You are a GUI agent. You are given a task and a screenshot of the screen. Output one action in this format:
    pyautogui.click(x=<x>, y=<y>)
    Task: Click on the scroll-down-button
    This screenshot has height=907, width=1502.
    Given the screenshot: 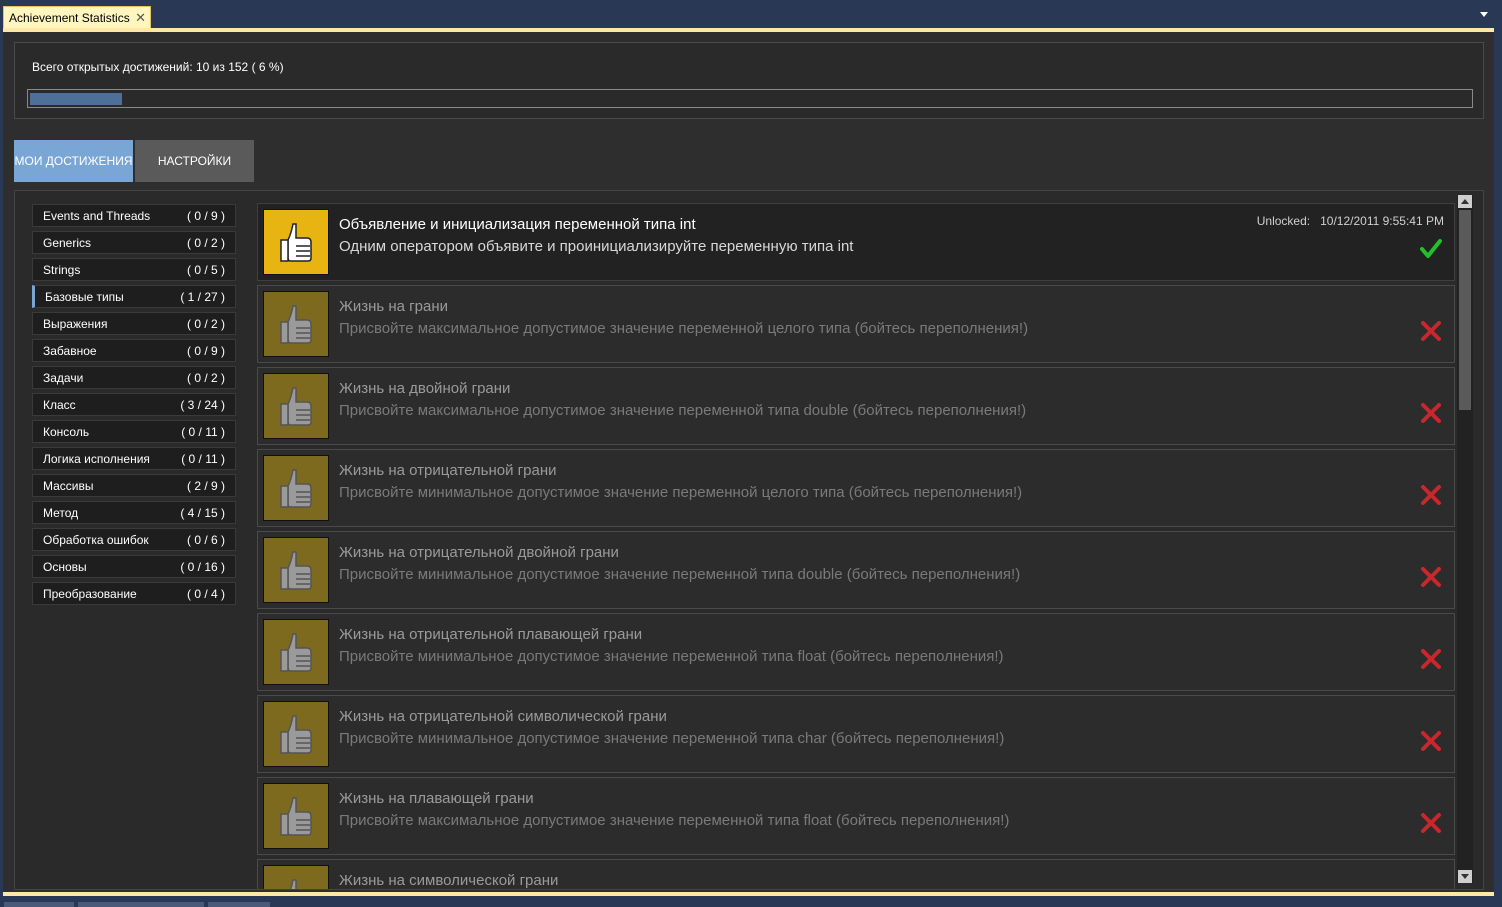 What is the action you would take?
    pyautogui.click(x=1465, y=876)
    